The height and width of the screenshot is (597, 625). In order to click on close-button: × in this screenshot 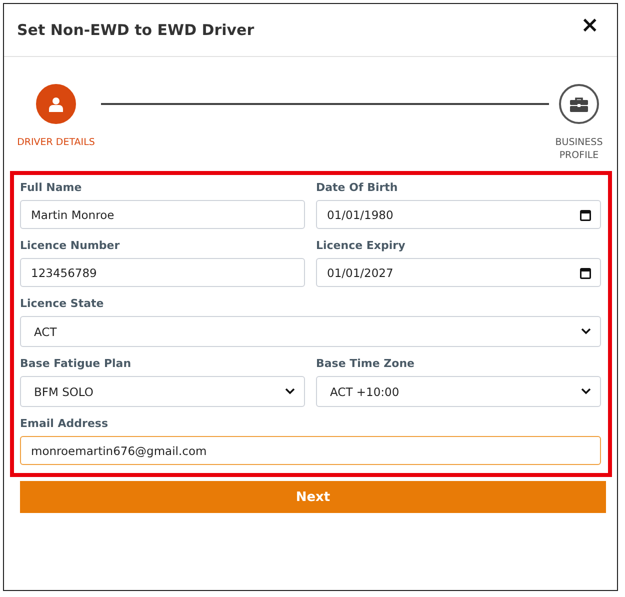, I will do `click(589, 26)`.